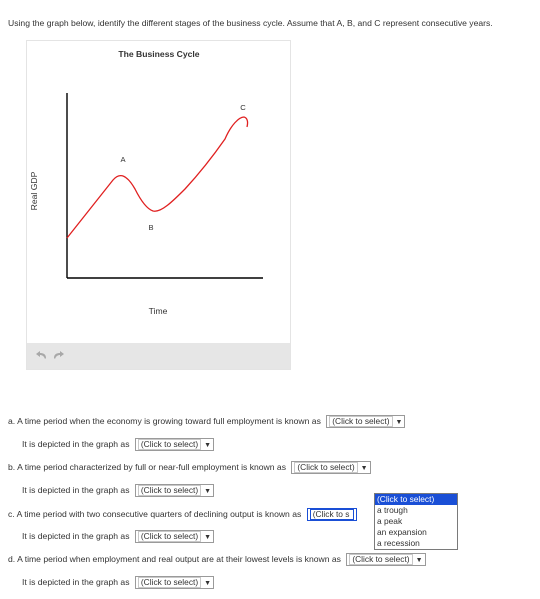  Describe the element at coordinates (381, 559) in the screenshot. I see `question-d-select-value: (Click to select)` at that location.